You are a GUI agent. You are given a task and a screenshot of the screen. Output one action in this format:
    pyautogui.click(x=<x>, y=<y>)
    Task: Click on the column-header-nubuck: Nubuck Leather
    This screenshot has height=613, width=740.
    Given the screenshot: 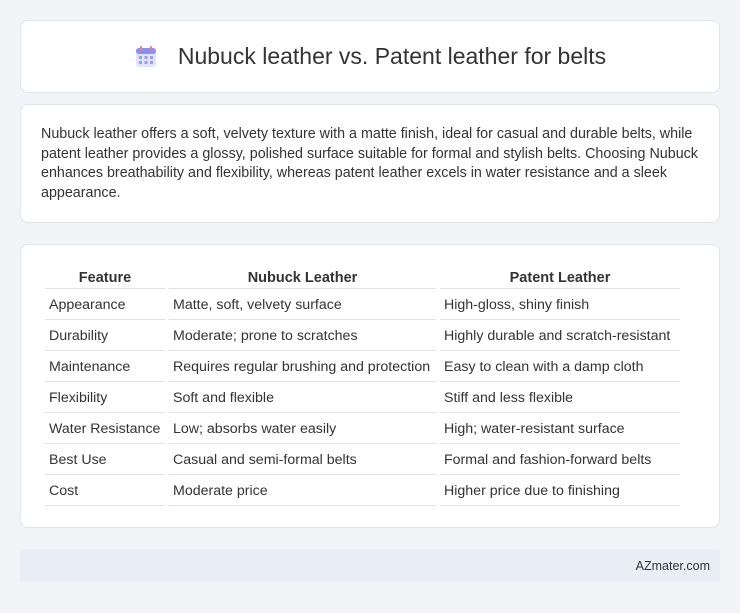 What is the action you would take?
    pyautogui.click(x=302, y=278)
    